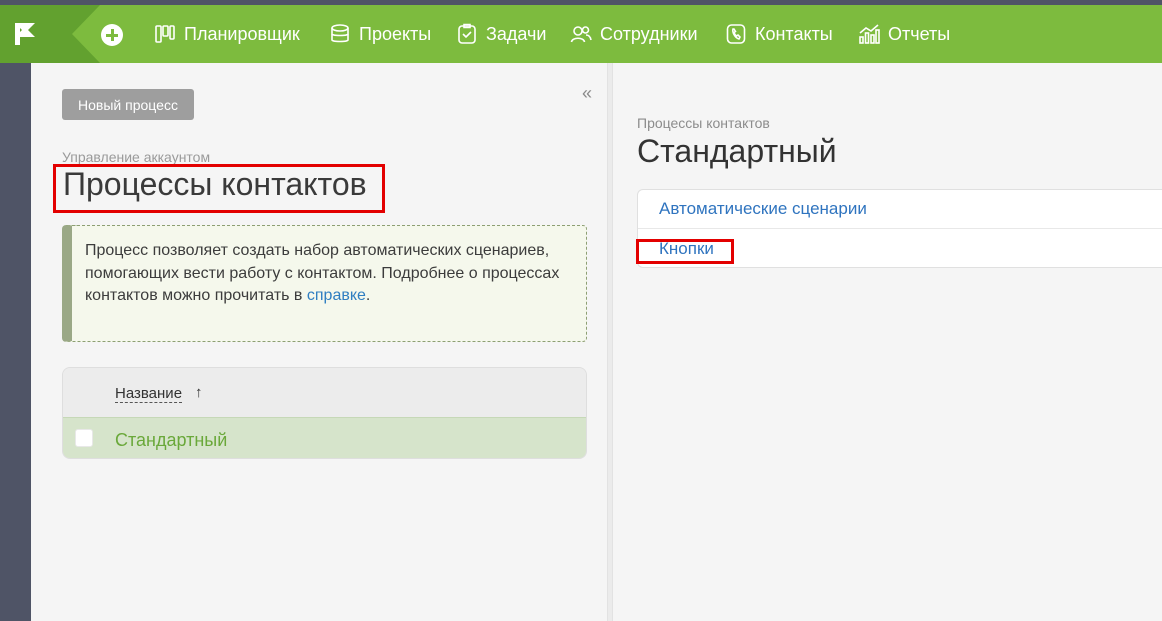 The height and width of the screenshot is (621, 1162). I want to click on nav-reports: Отчеты, so click(904, 34).